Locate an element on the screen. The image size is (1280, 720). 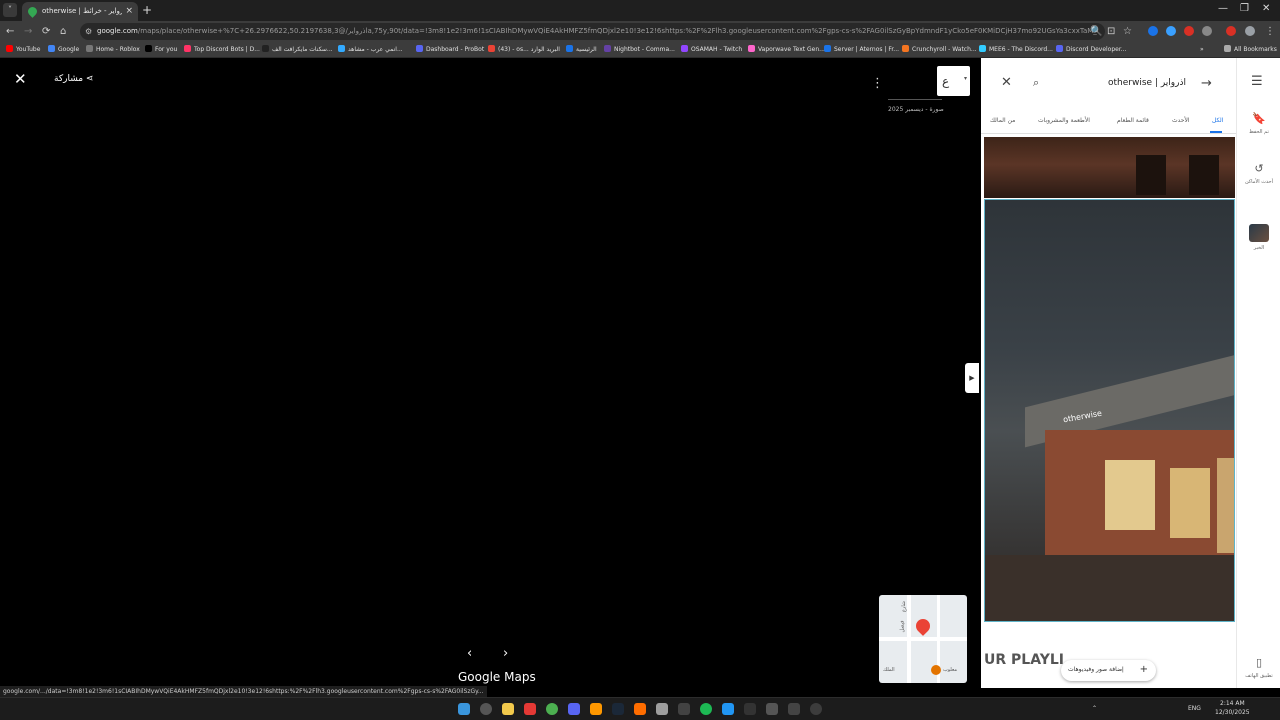
zoom-icon: 🔍 is located at coordinates (1096, 31).